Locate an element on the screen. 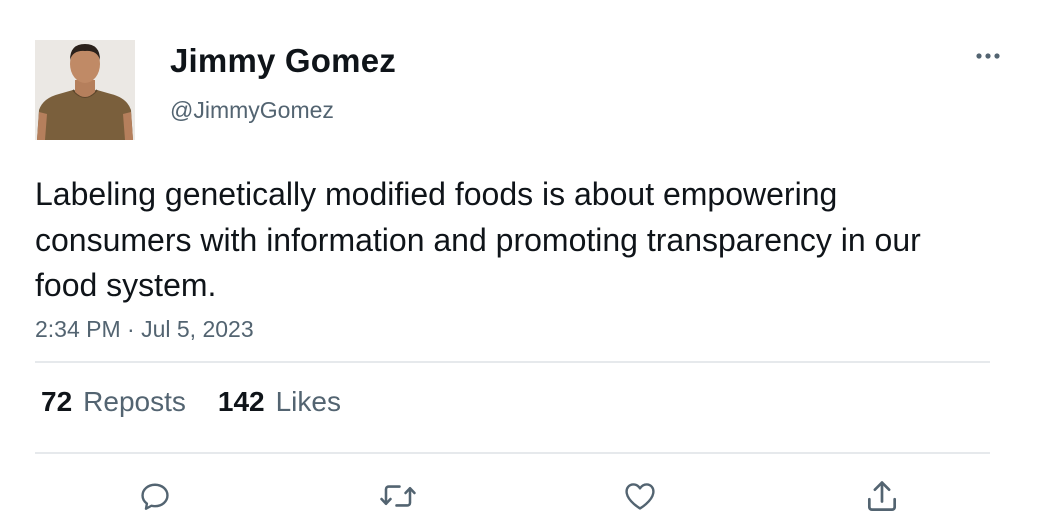 The image size is (1050, 525). repost-icon is located at coordinates (398, 496).